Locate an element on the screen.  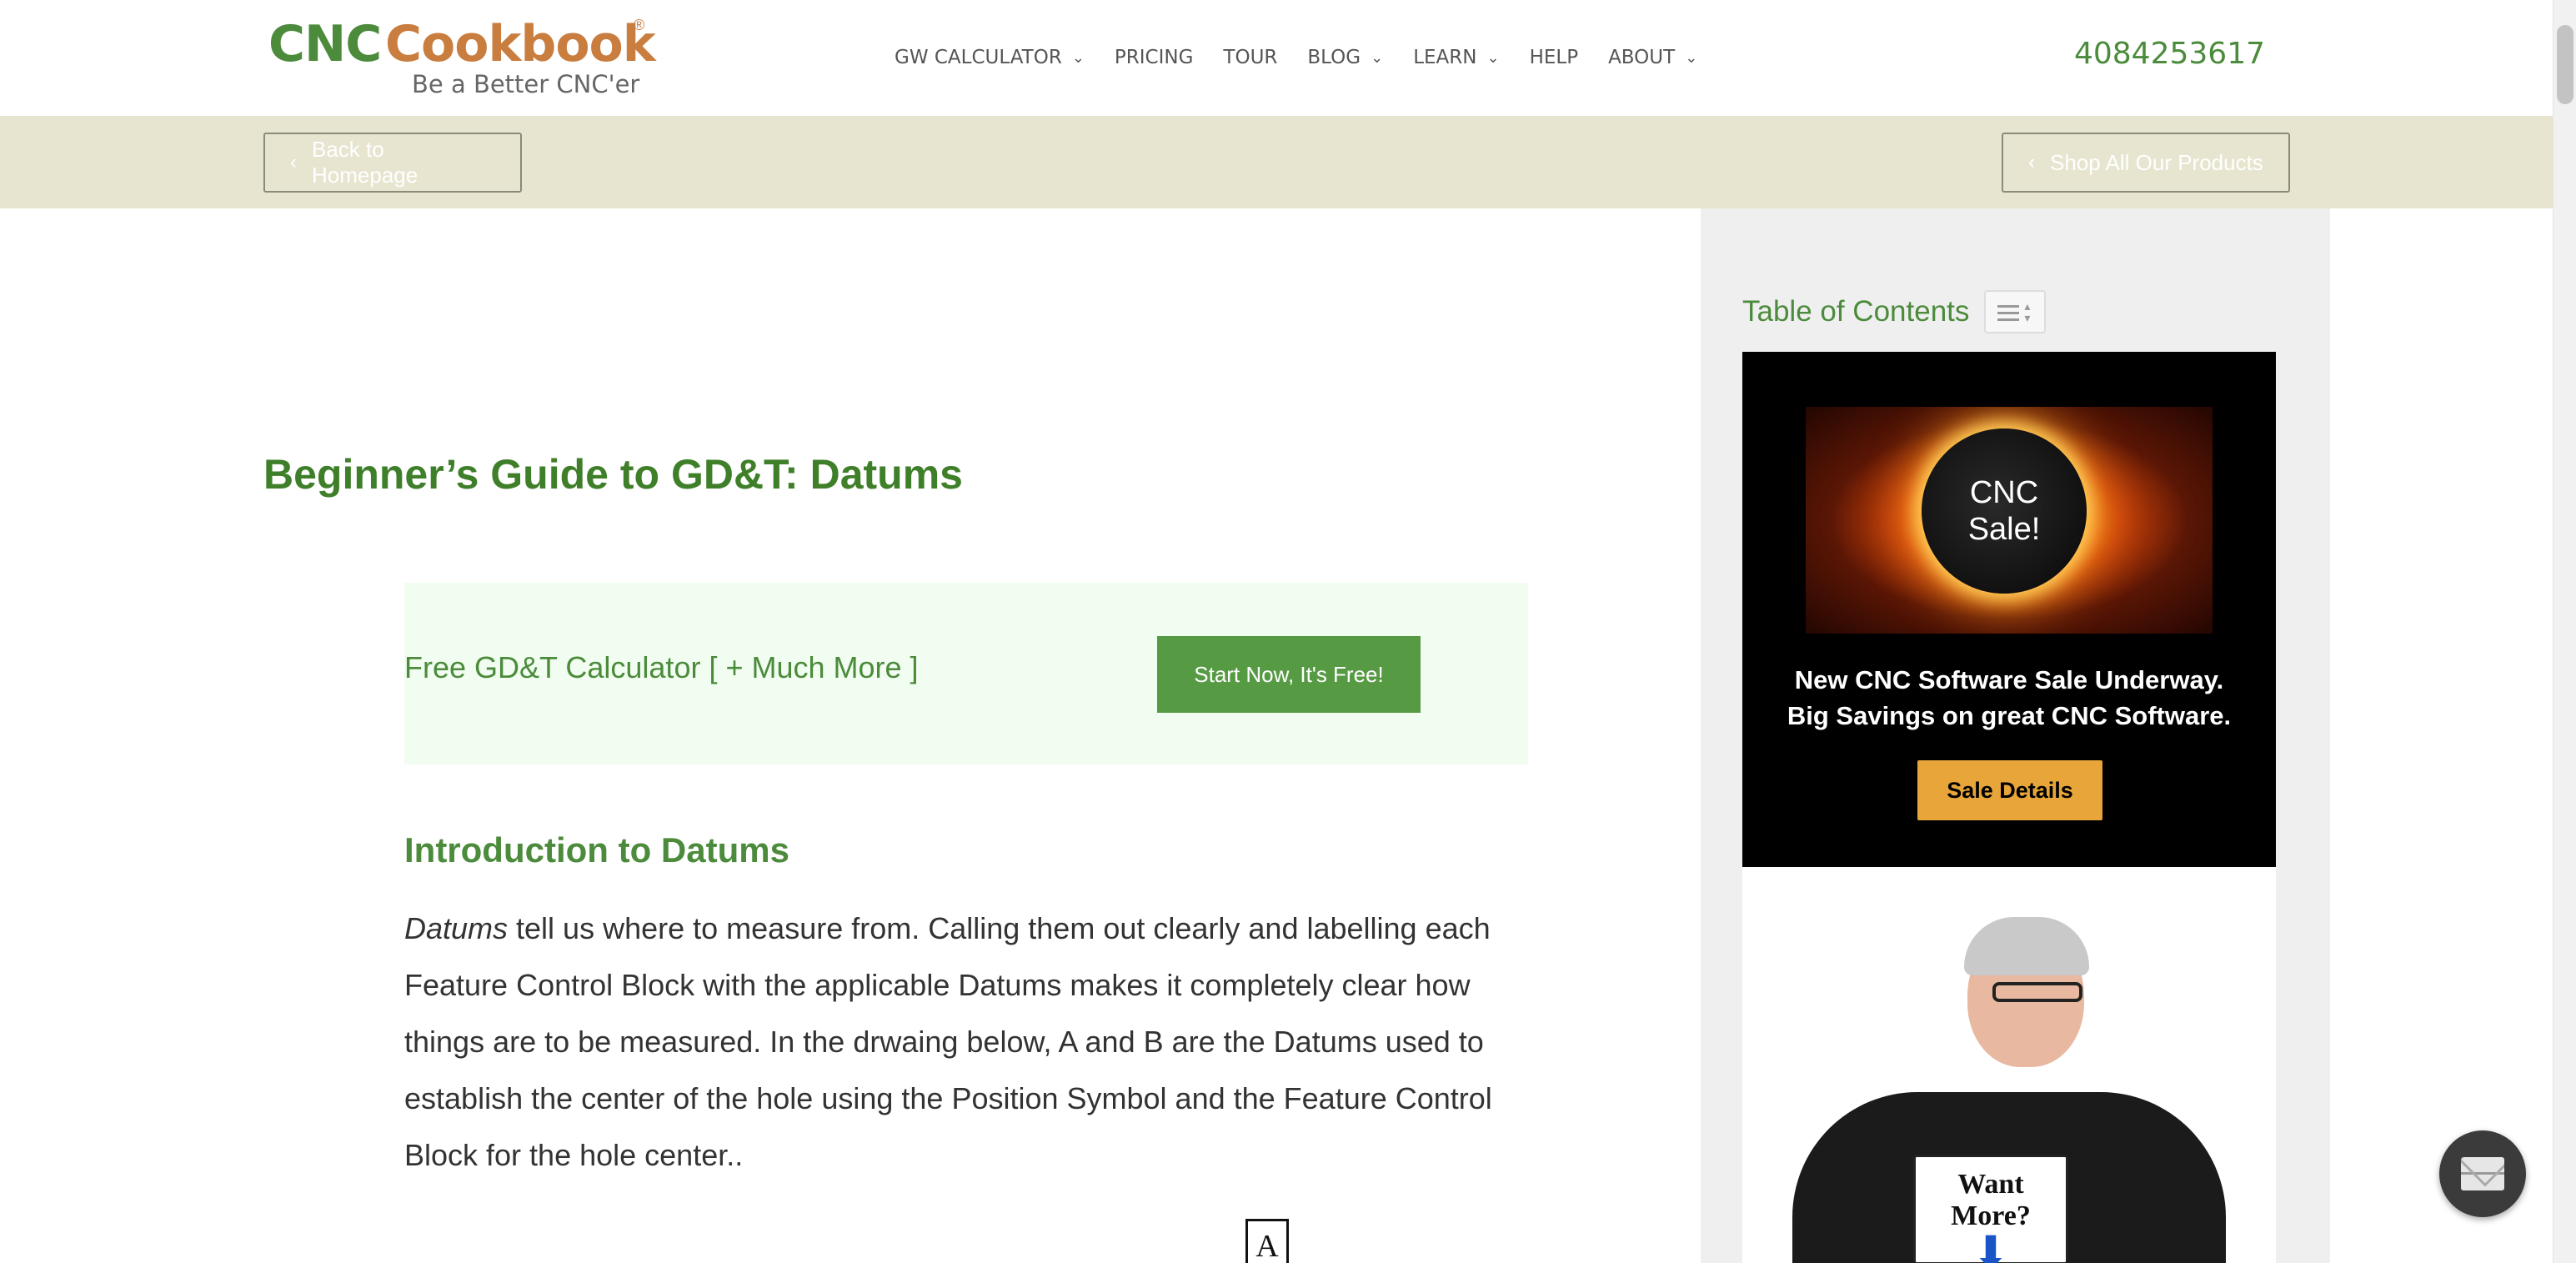
nav-label: GW CALCULATOR is located at coordinates (978, 57).